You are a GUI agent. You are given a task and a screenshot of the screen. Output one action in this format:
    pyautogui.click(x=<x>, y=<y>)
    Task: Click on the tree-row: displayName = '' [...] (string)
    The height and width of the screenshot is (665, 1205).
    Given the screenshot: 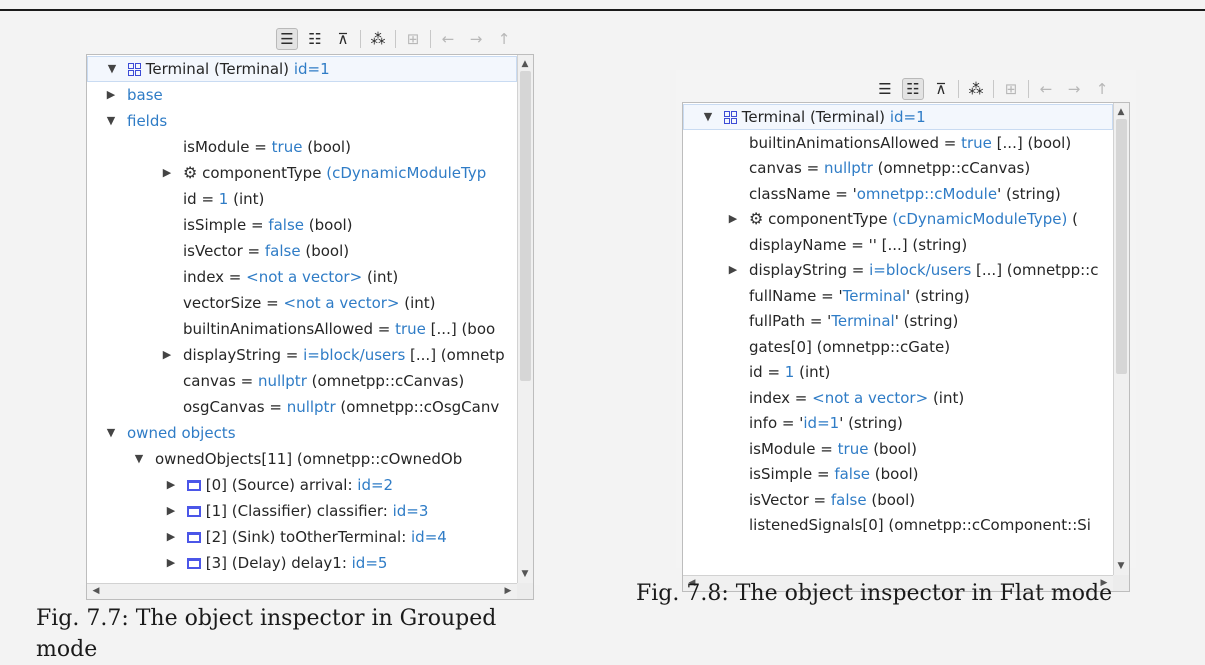 What is the action you would take?
    pyautogui.click(x=898, y=245)
    